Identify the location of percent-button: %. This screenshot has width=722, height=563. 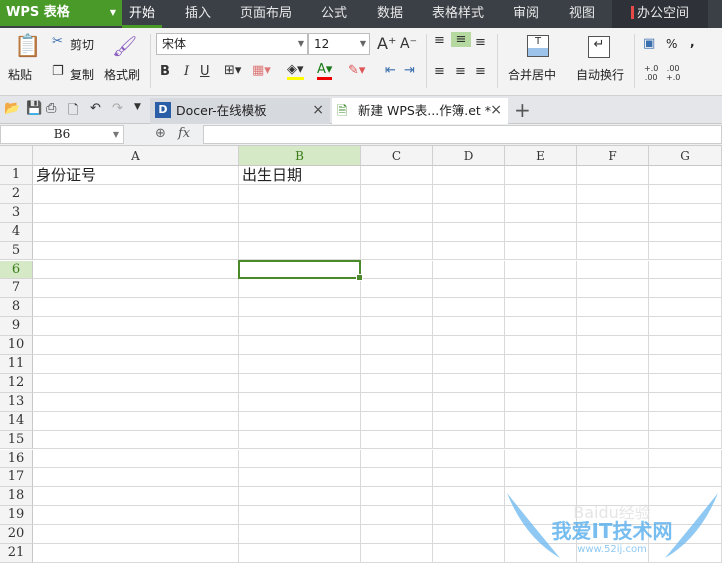
(671, 44).